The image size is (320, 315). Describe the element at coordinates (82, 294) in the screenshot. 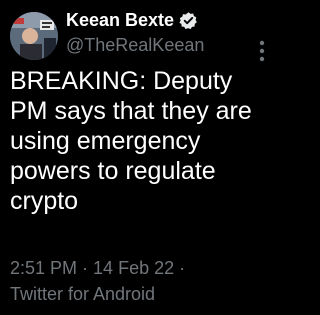

I see `tweet-client: Twitter for Android` at that location.